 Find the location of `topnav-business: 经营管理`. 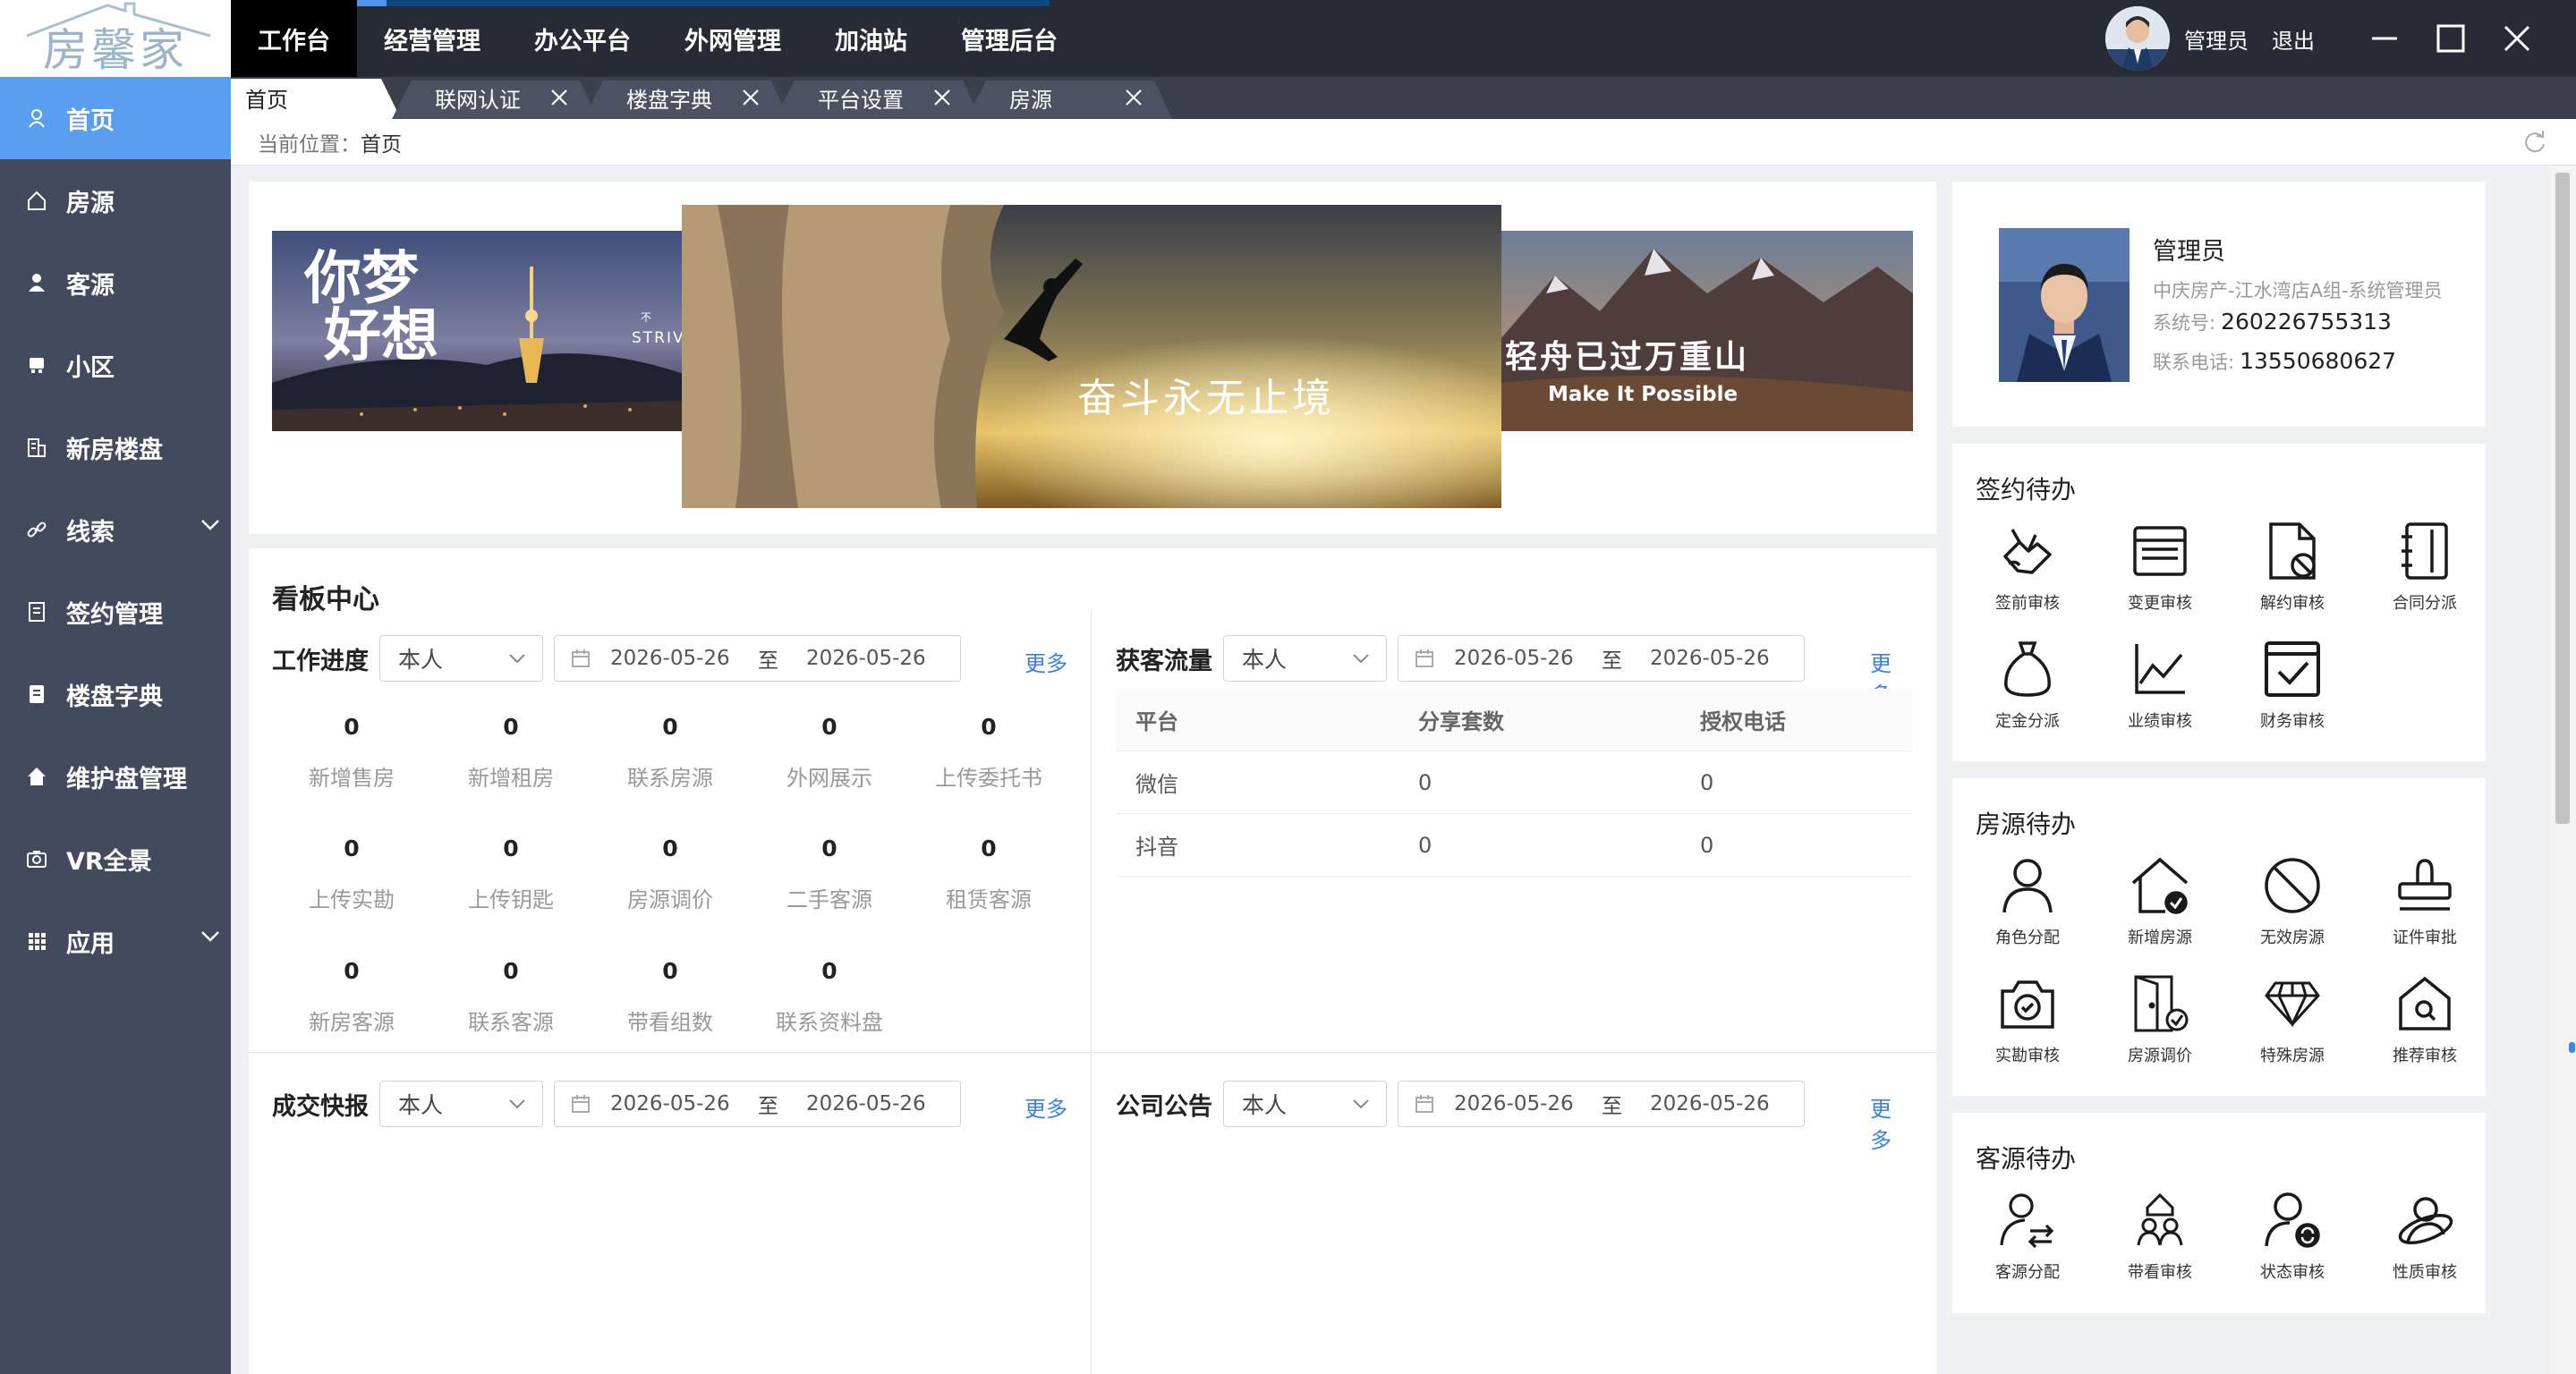

topnav-business: 经营管理 is located at coordinates (432, 38).